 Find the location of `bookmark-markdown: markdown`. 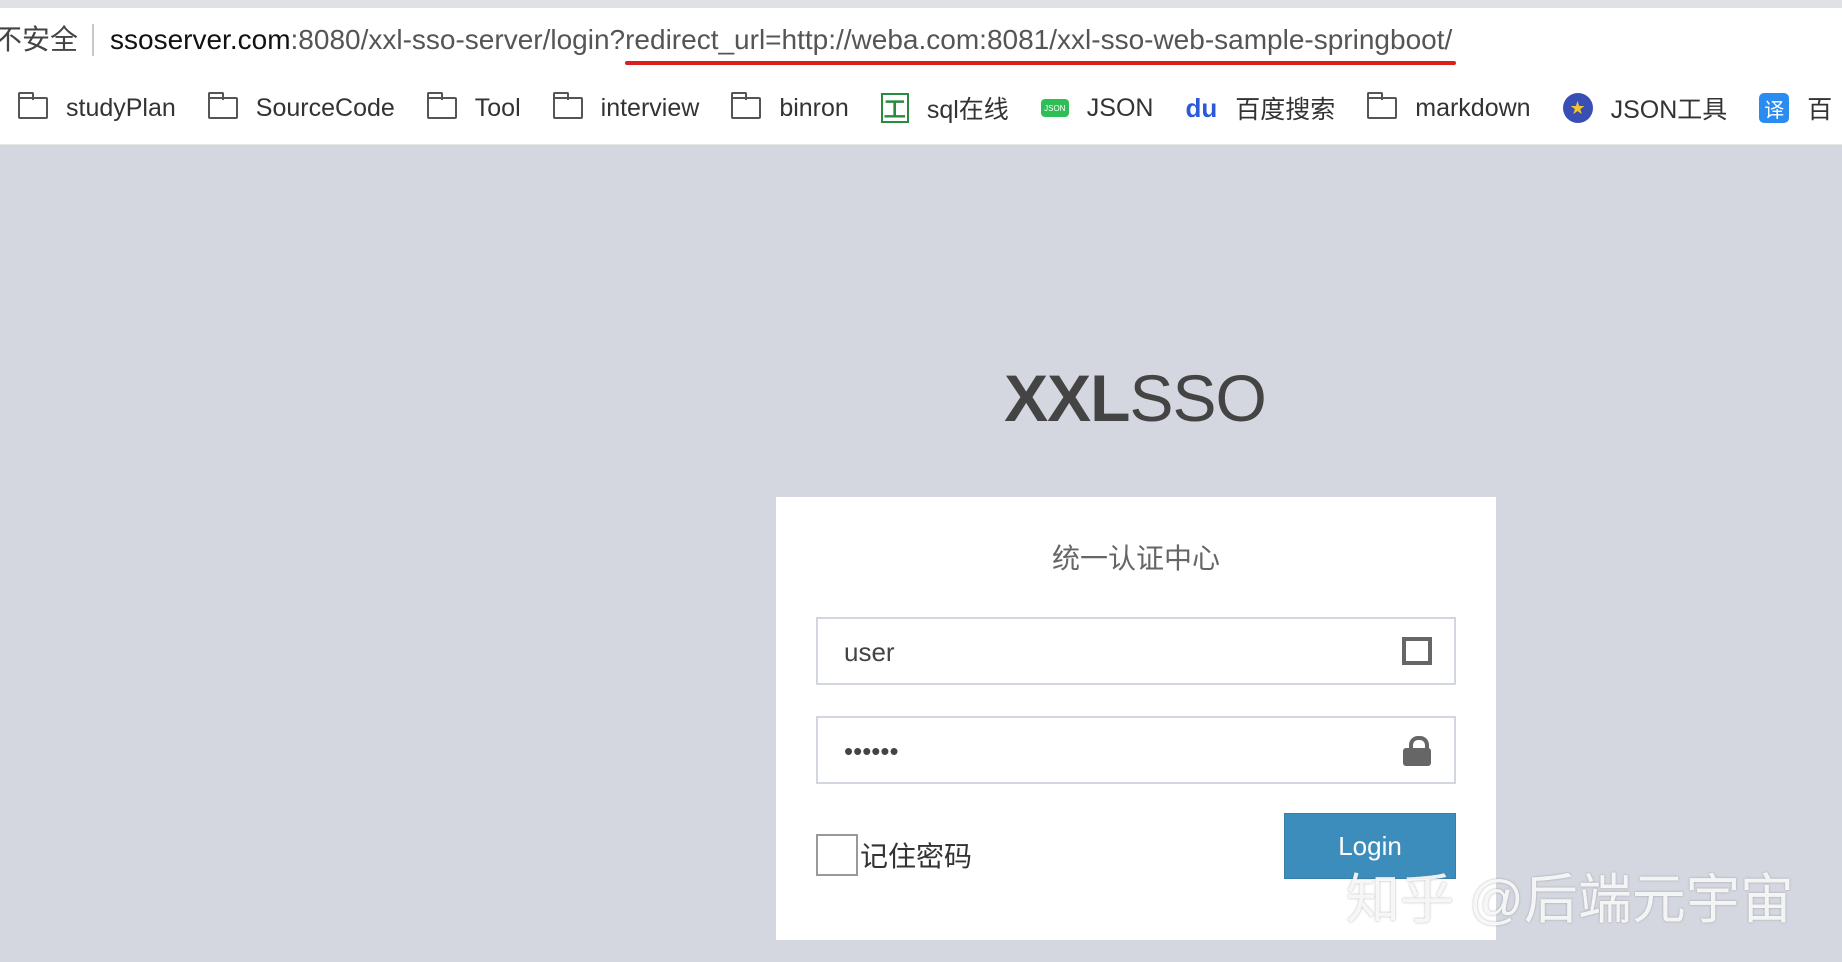

bookmark-markdown: markdown is located at coordinates (1449, 107).